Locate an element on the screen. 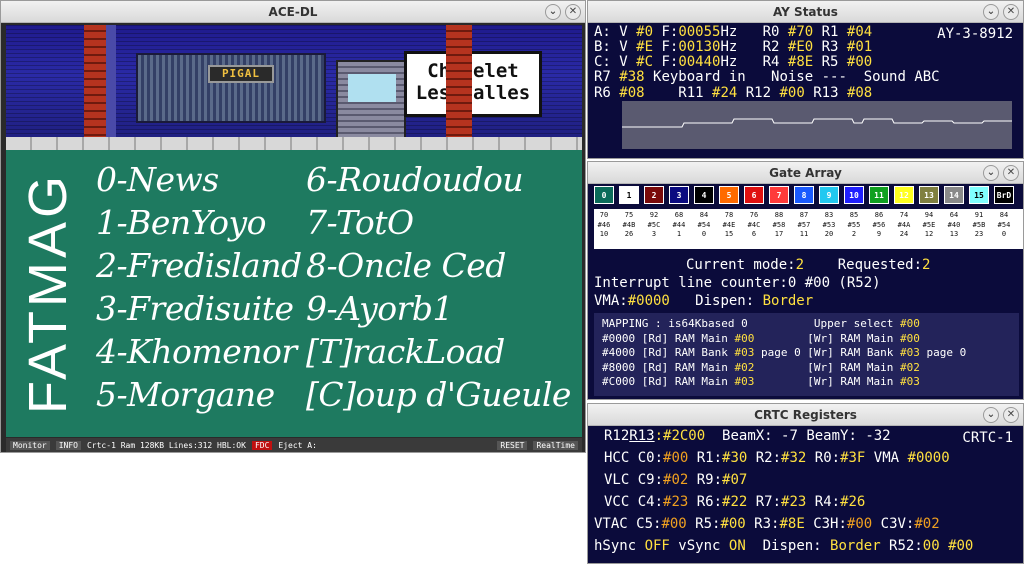  palette-info-value: 26 is located at coordinates (629, 234).